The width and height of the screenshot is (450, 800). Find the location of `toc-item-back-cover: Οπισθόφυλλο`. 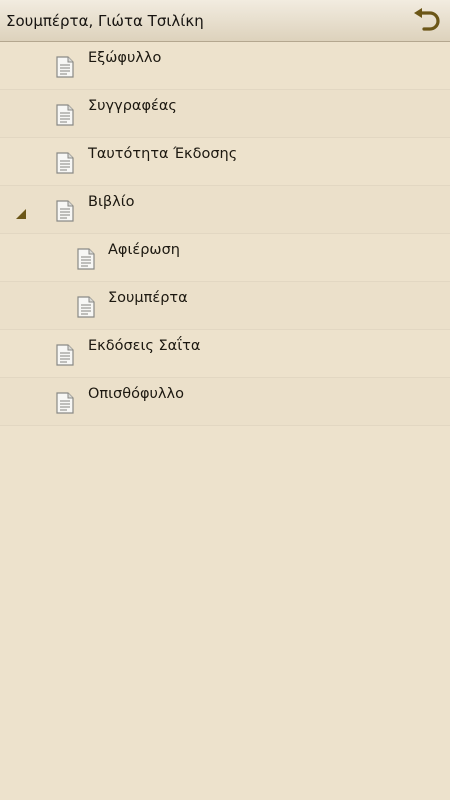

toc-item-back-cover: Οπισθόφυλλο is located at coordinates (225, 402).